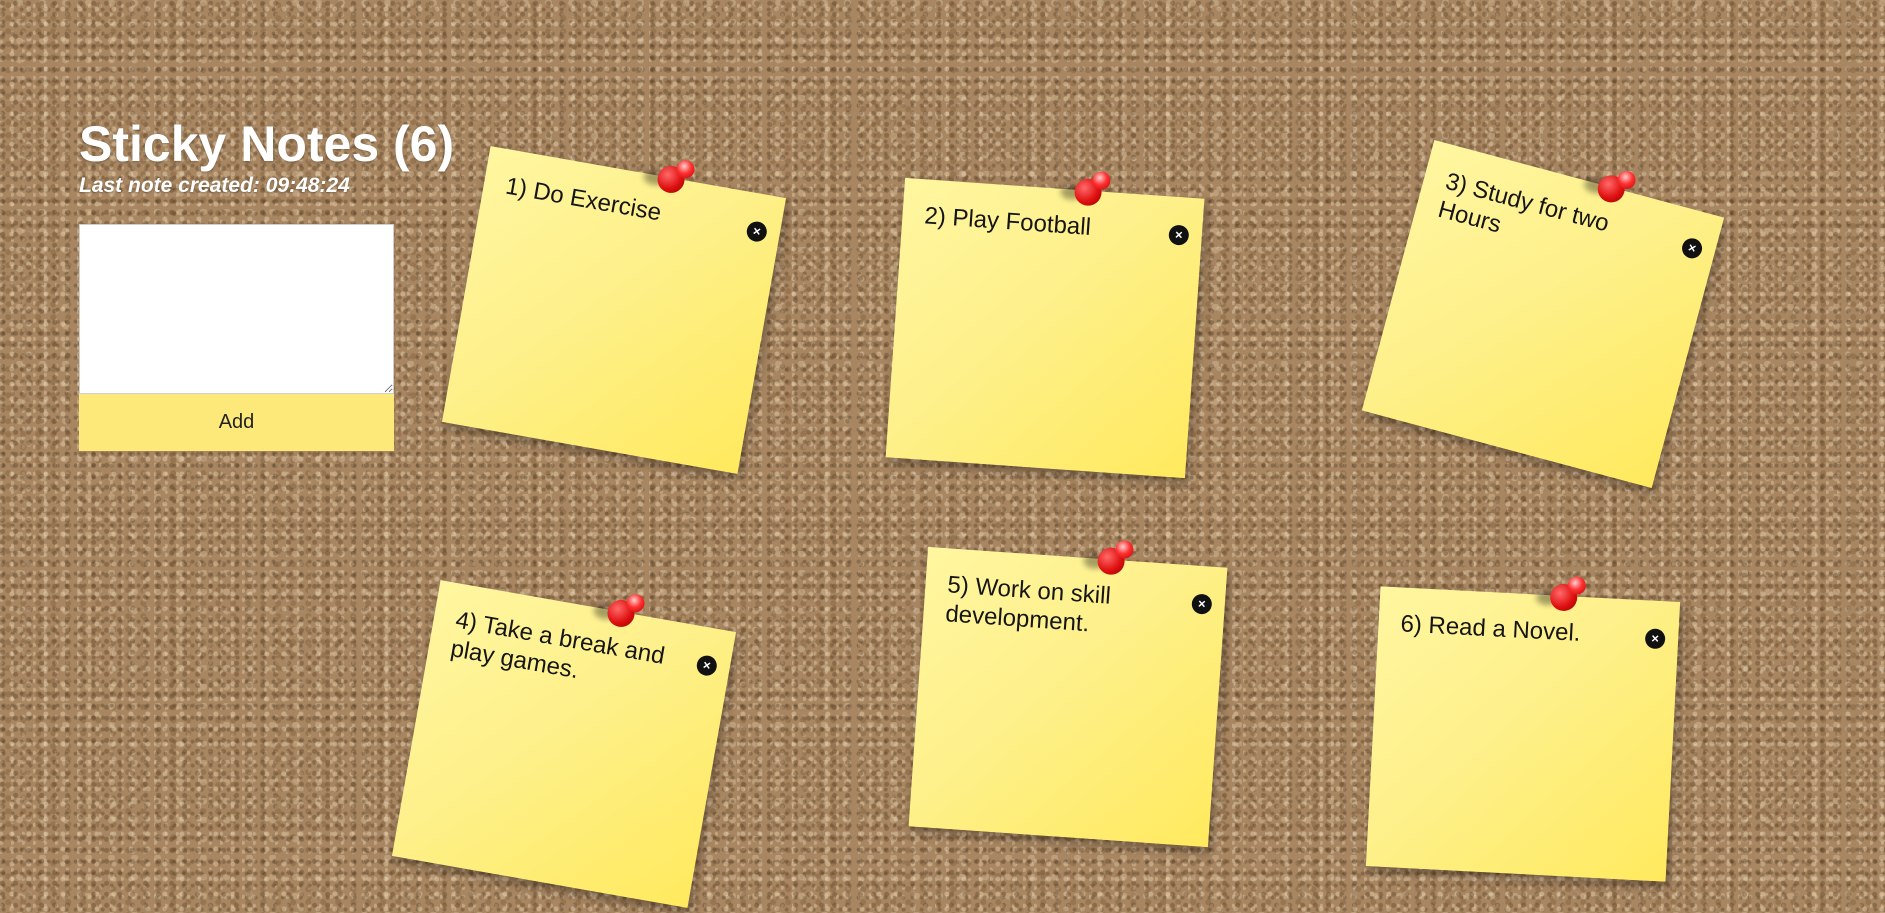 This screenshot has width=1885, height=913. I want to click on note-text: 5) Work on skill development., so click(1028, 604).